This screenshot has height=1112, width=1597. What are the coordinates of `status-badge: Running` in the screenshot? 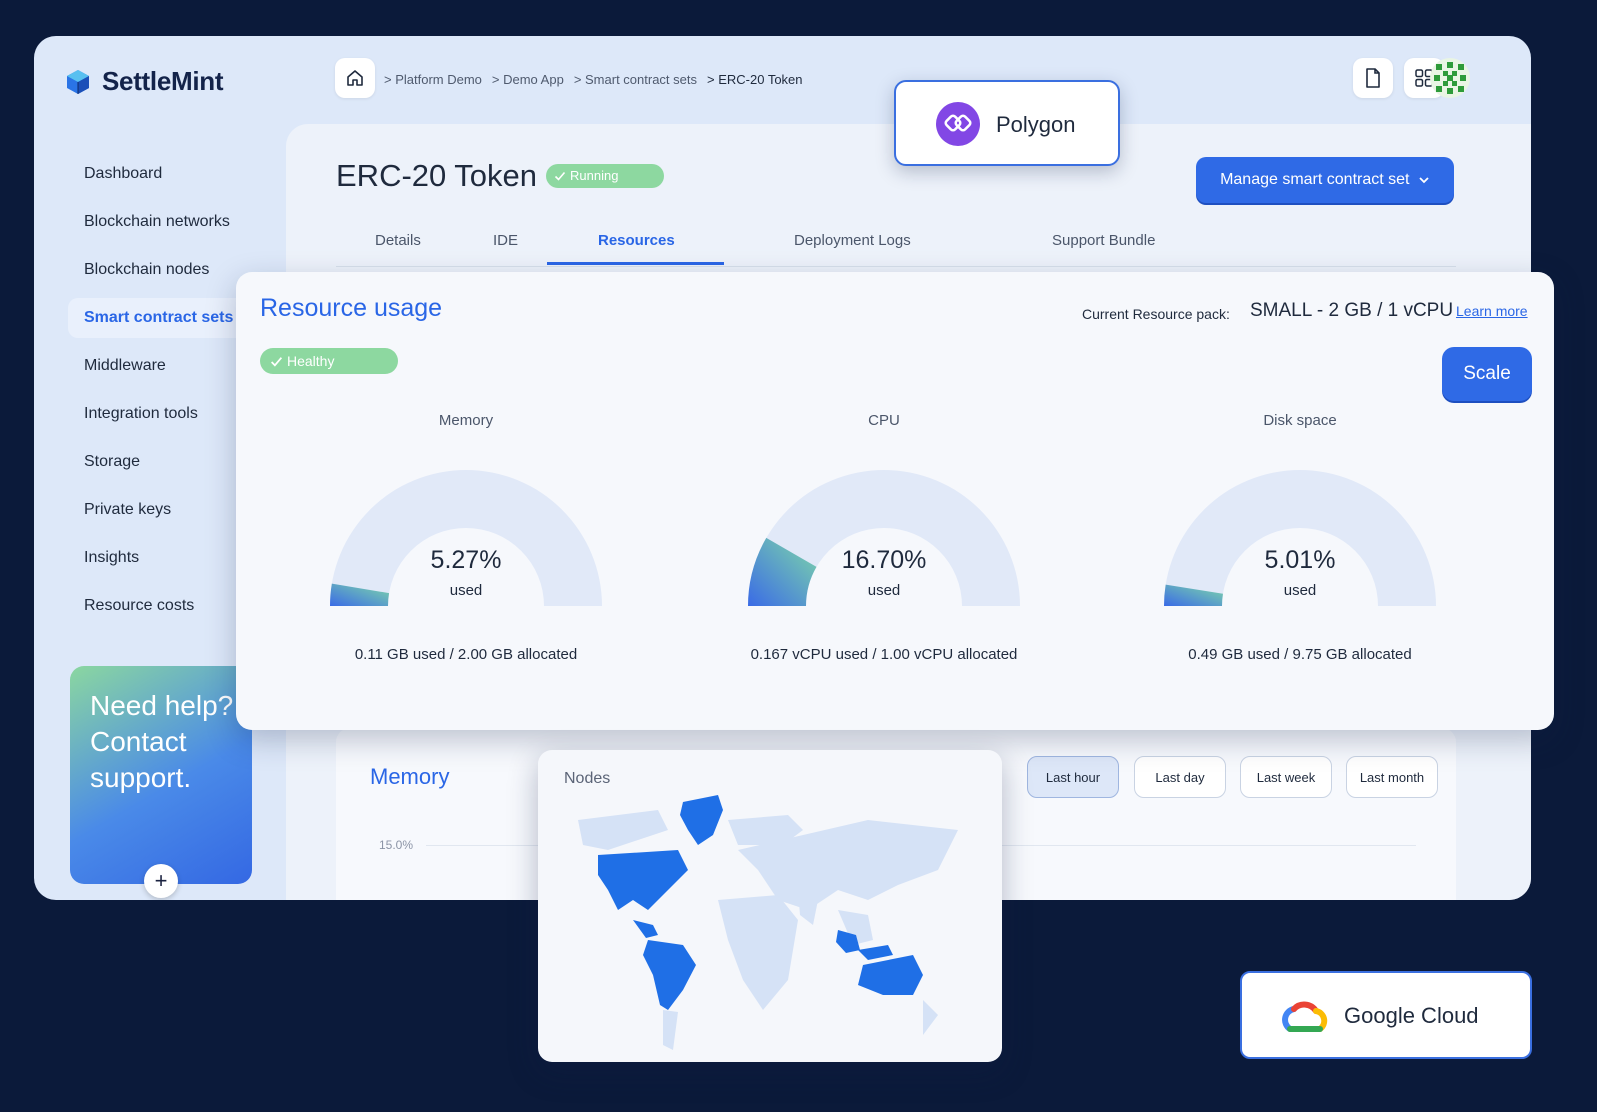 It's located at (605, 176).